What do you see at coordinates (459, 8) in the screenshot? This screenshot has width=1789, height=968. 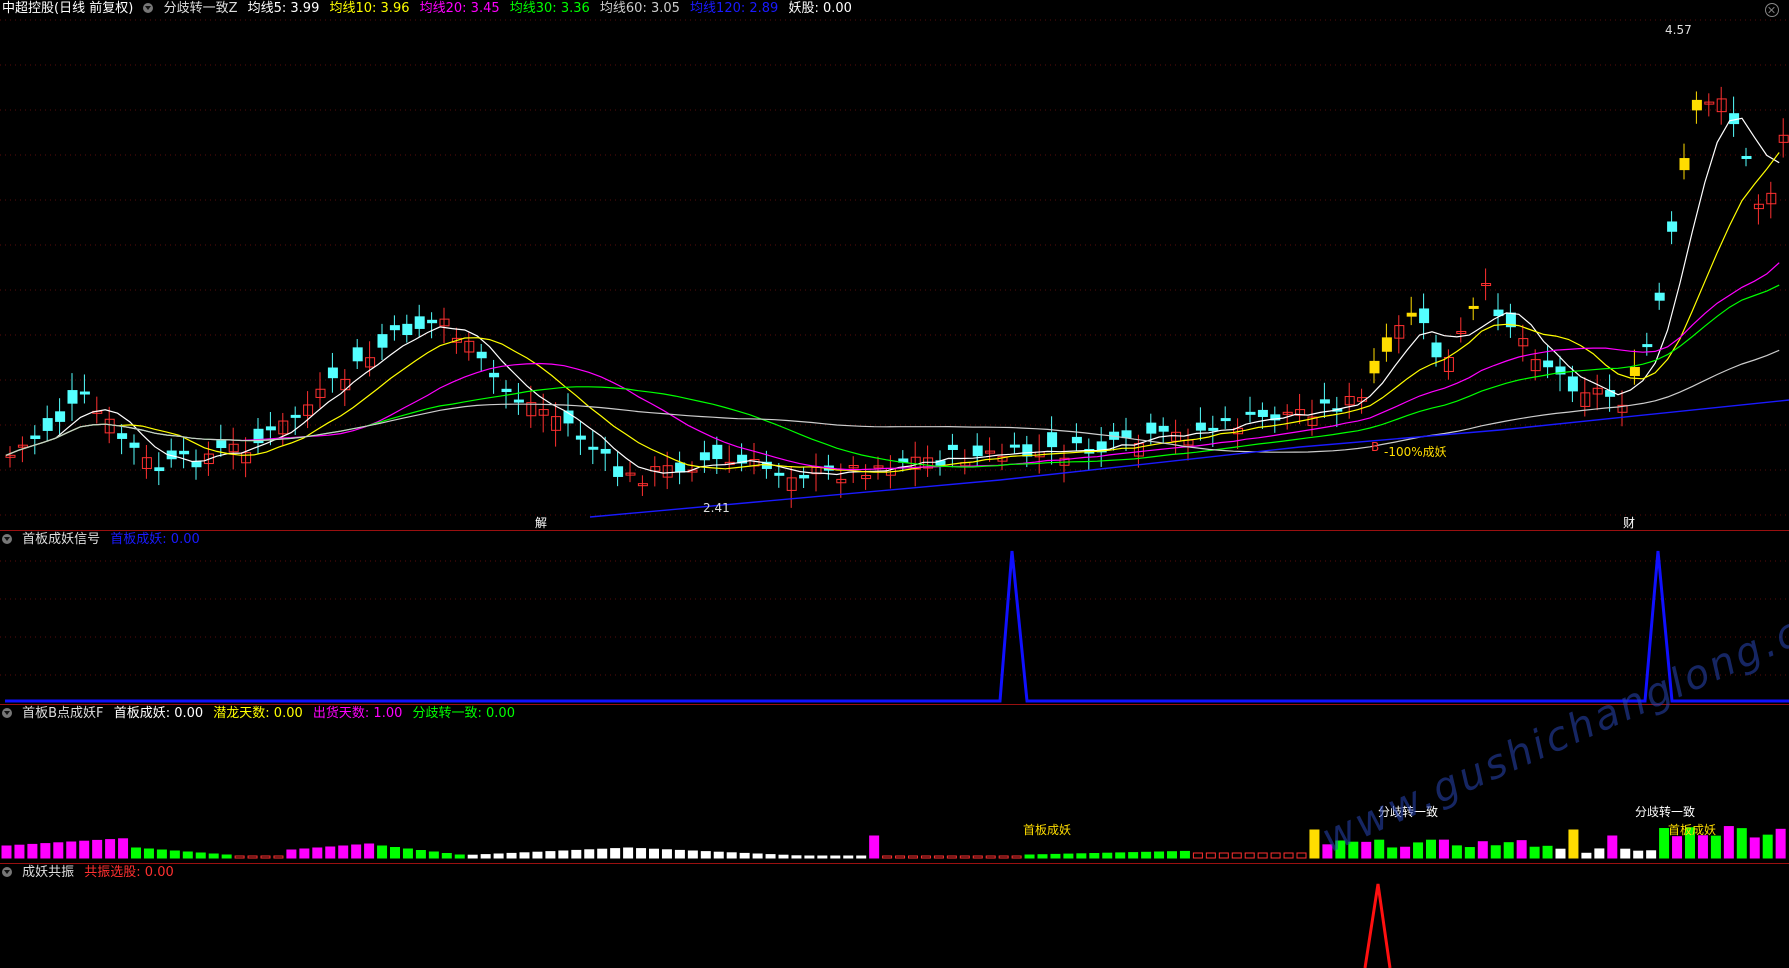 I see `ma20-value: 均线20: 3.45` at bounding box center [459, 8].